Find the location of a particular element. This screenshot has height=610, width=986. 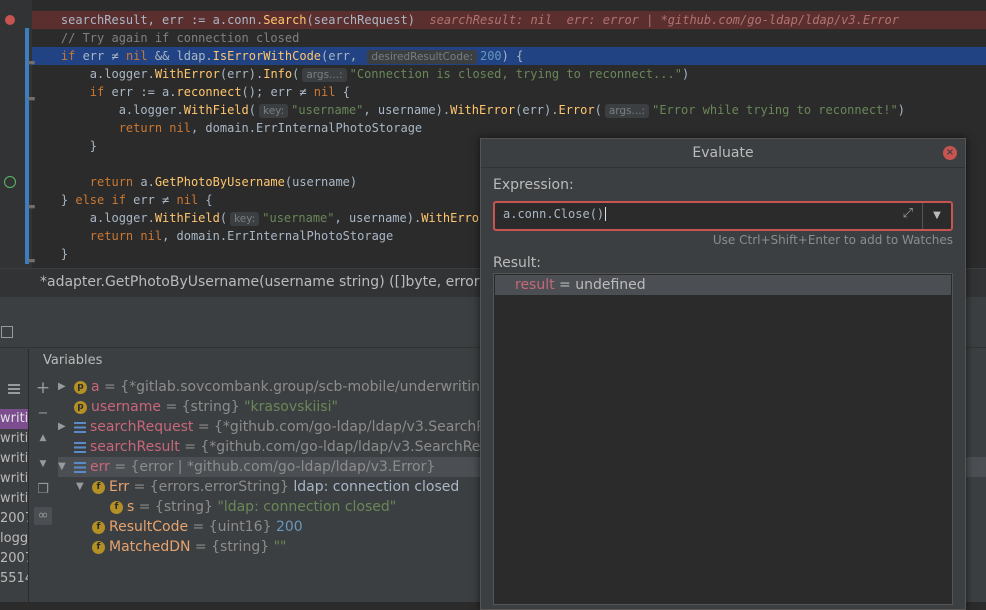

expand-icon: ⤢ is located at coordinates (908, 213).